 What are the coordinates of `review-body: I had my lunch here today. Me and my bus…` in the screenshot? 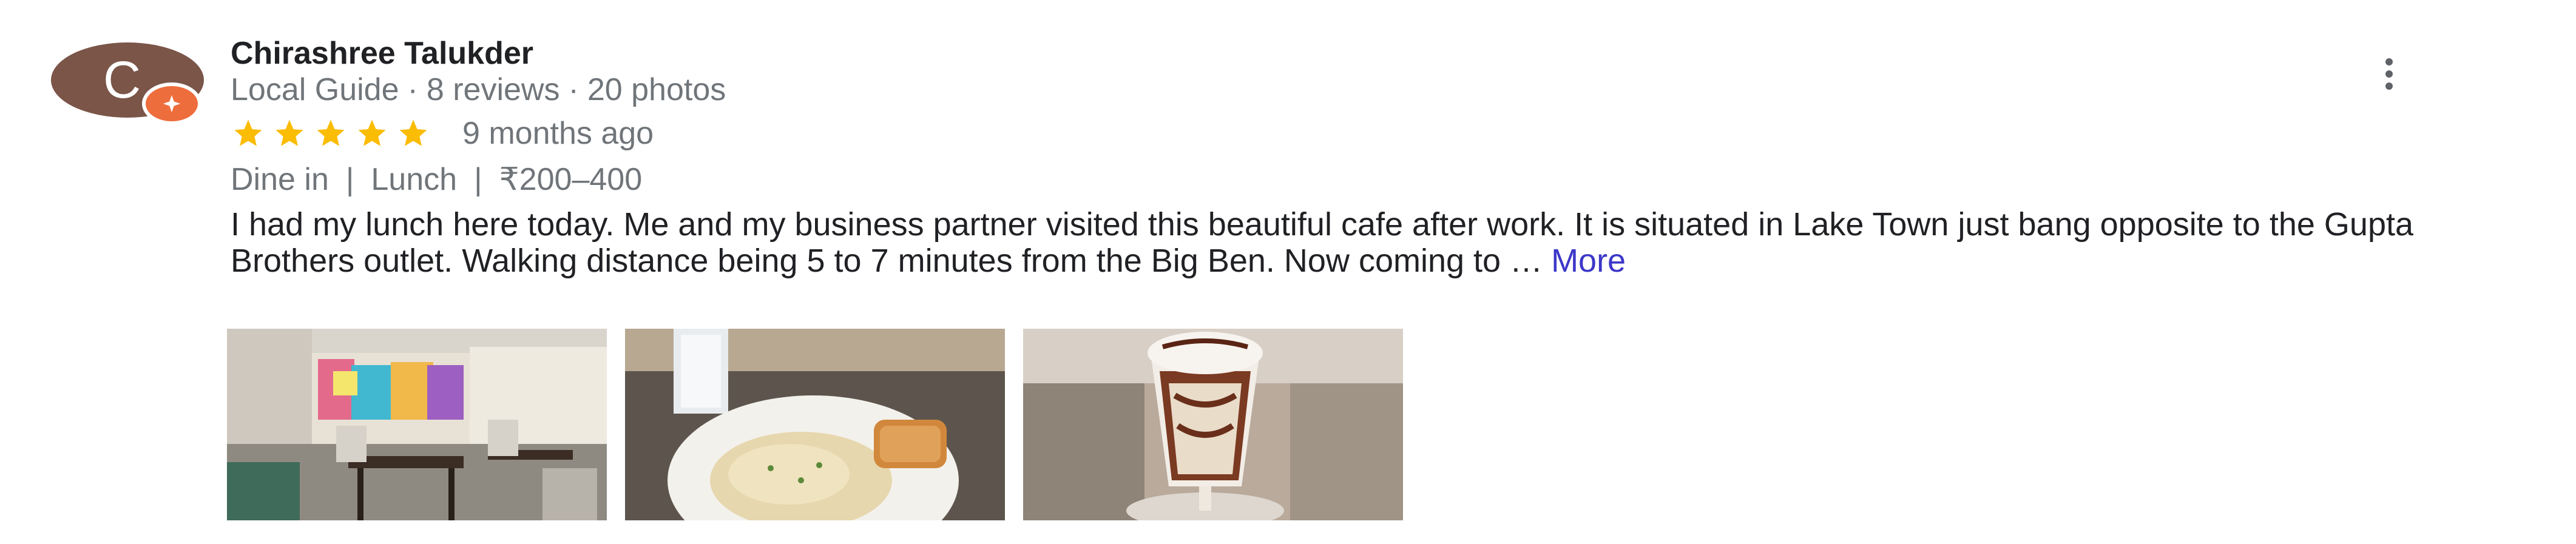 It's located at (1322, 243).